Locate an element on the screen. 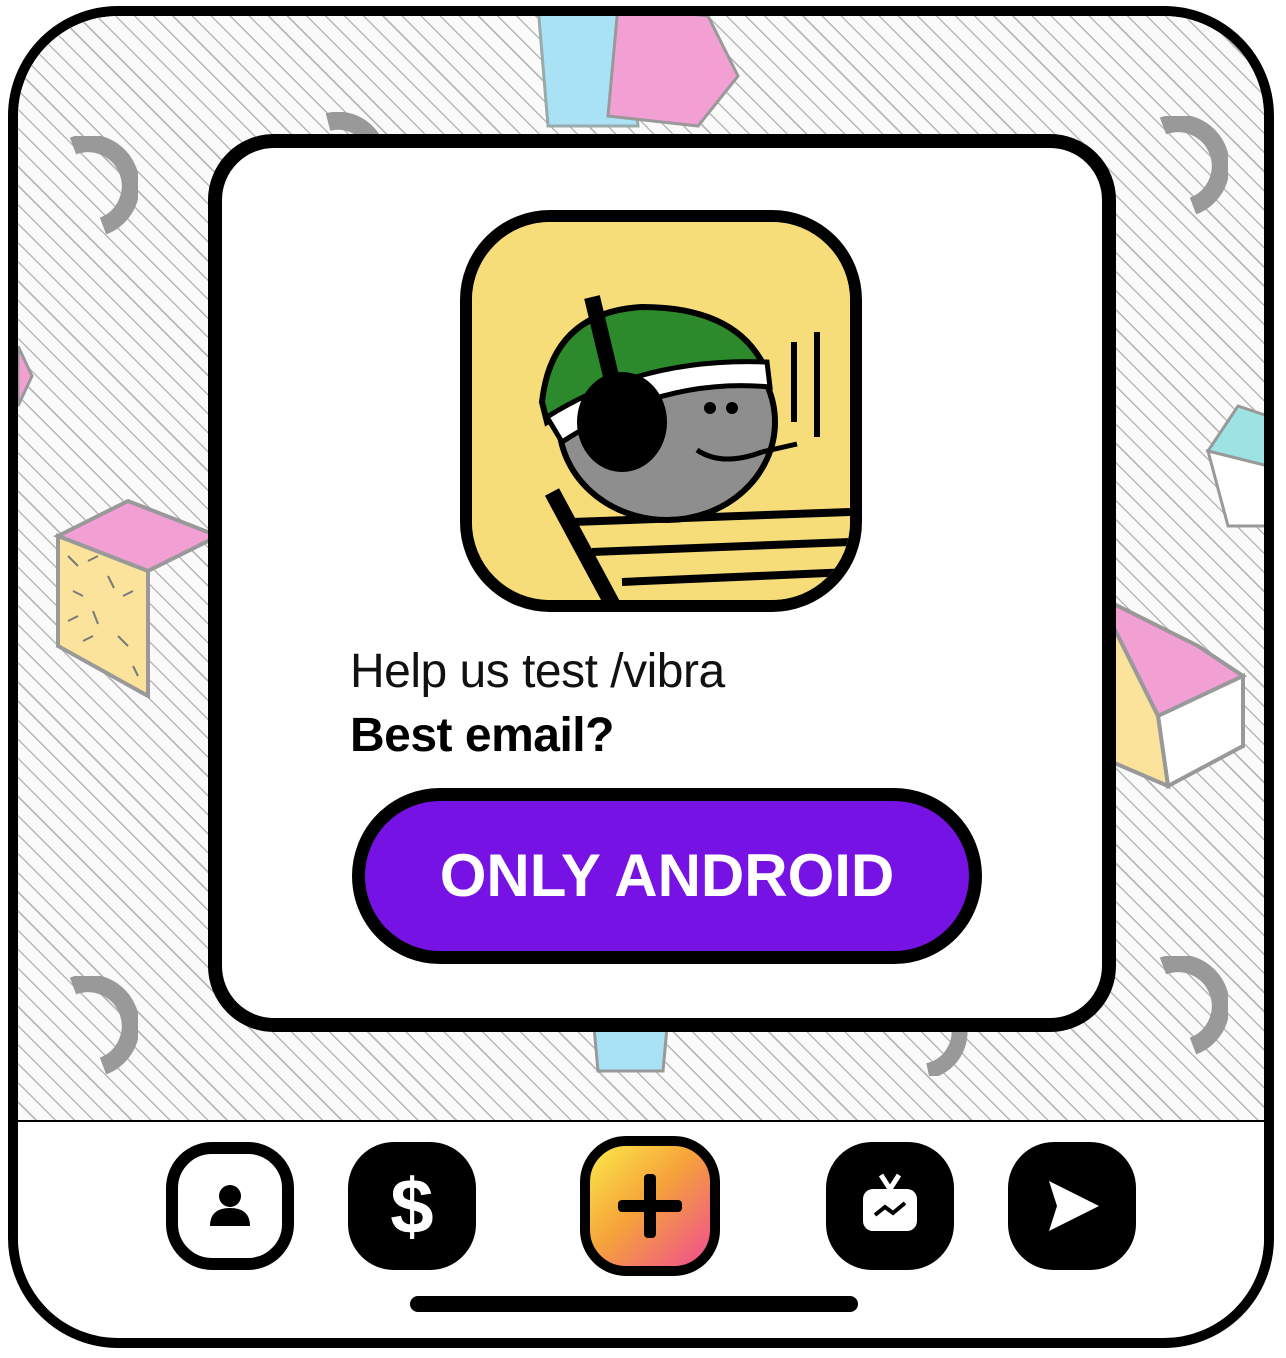  tab-tv is located at coordinates (890, 1206).